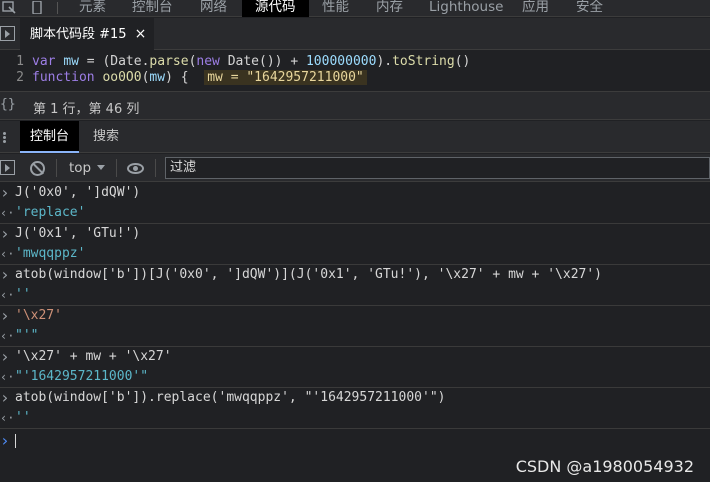 The image size is (710, 482). I want to click on console-prompt: ›, so click(355, 441).